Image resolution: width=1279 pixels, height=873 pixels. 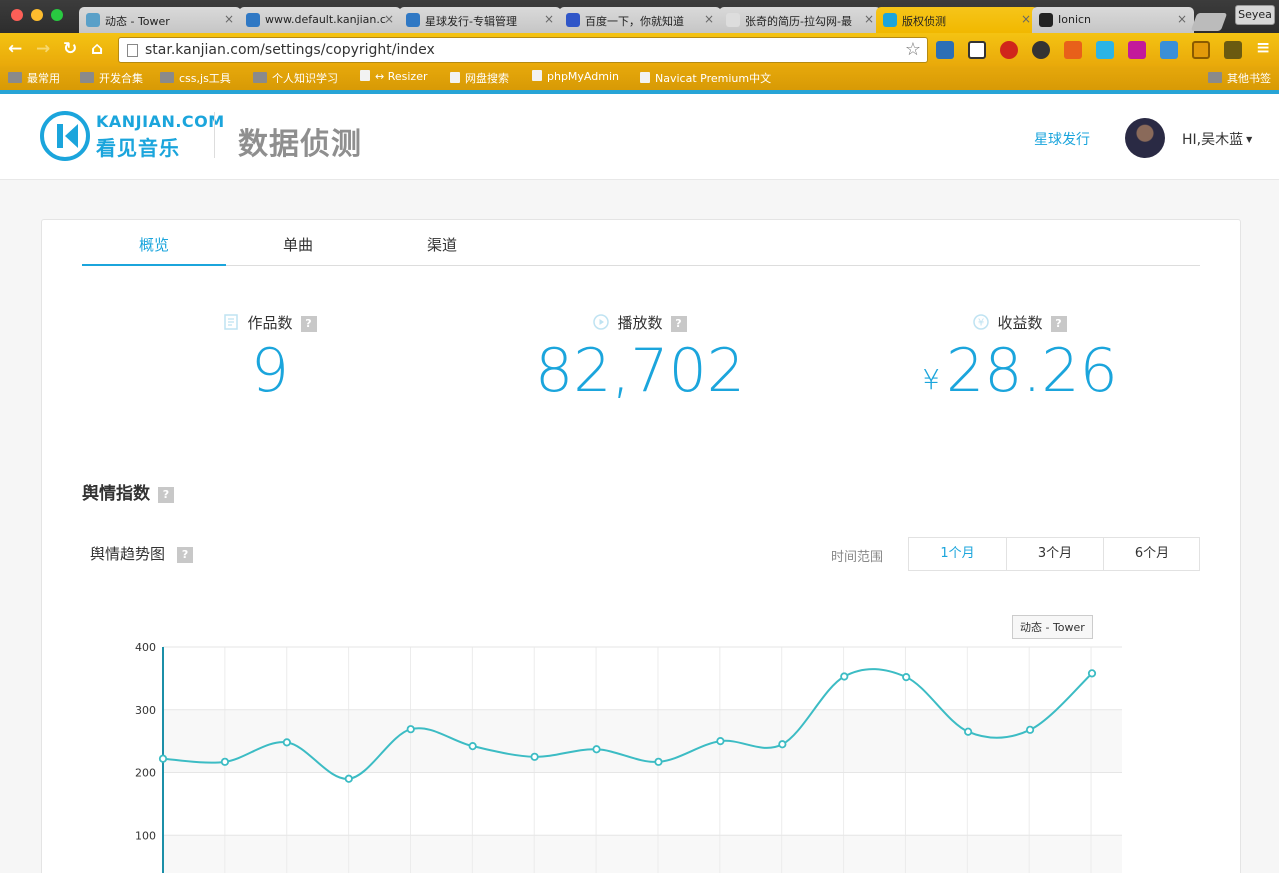 What do you see at coordinates (645, 77) in the screenshot?
I see `app-icon` at bounding box center [645, 77].